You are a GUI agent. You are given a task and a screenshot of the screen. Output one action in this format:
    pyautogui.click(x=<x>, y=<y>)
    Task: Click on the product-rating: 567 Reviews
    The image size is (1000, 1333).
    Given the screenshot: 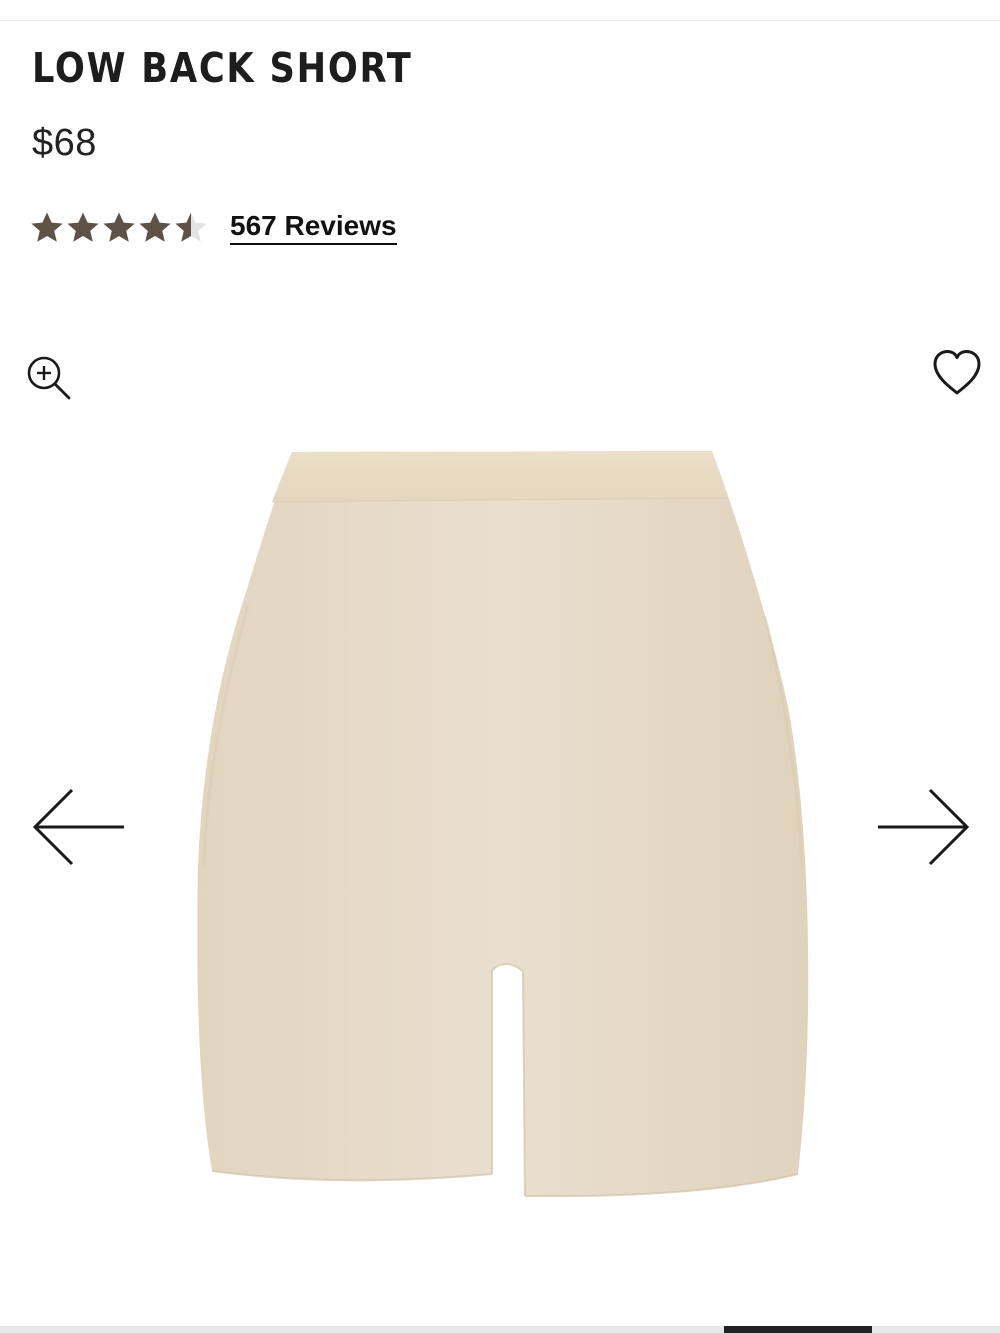 What is the action you would take?
    pyautogui.click(x=213, y=227)
    